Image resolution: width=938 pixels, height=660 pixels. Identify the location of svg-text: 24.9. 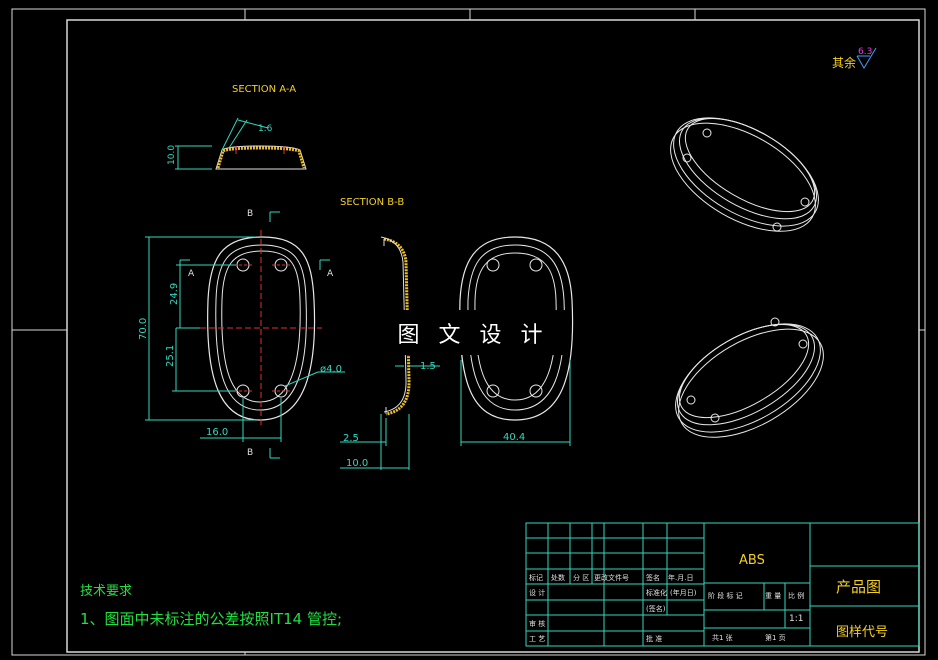
(174, 294).